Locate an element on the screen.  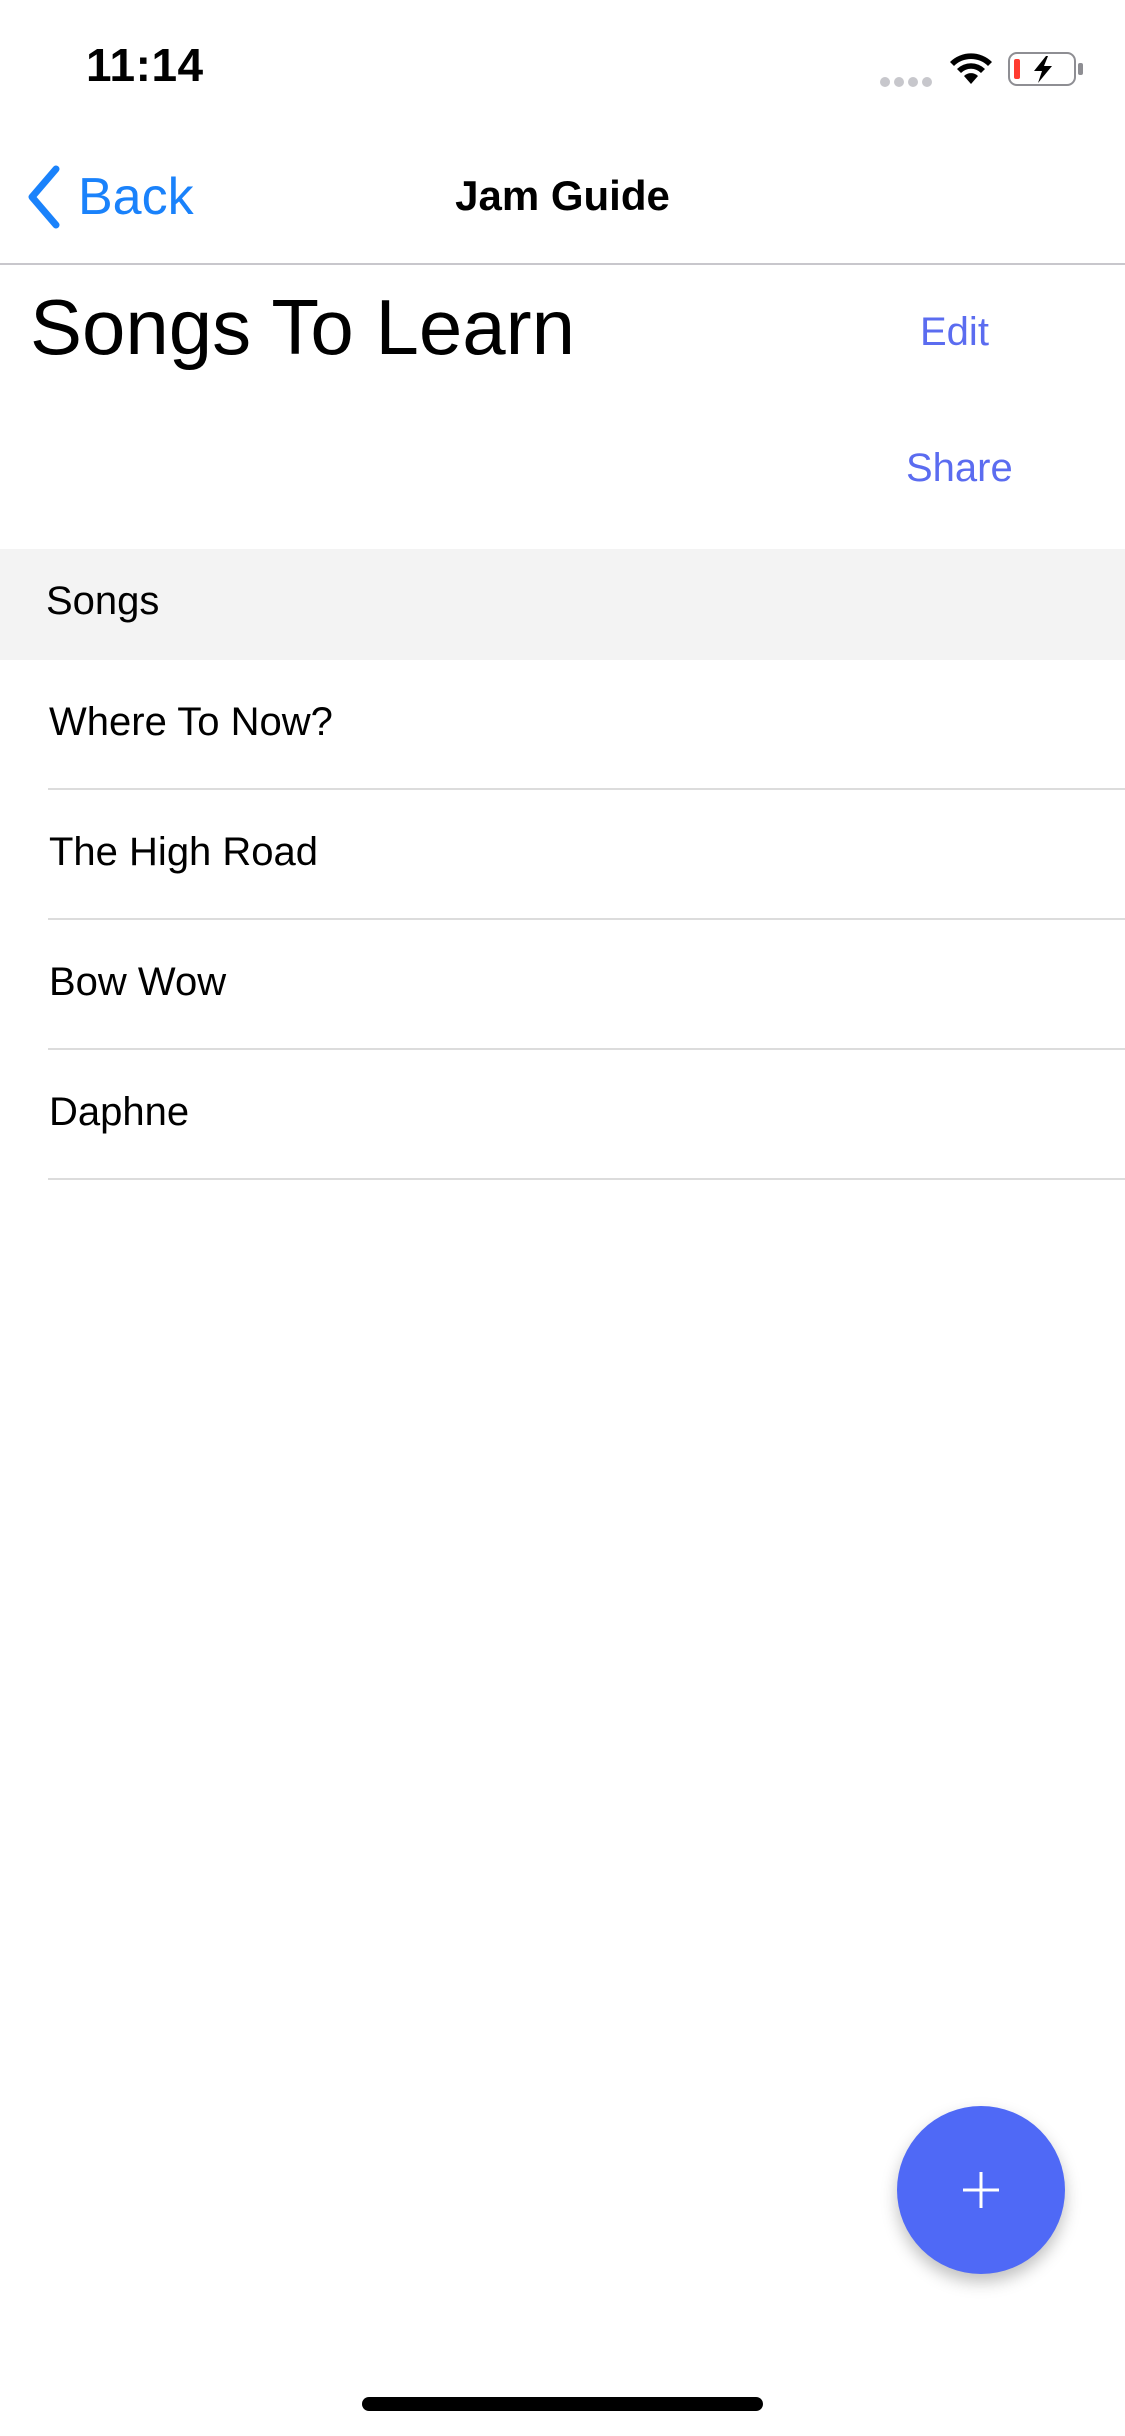
list-item: Where To Now? is located at coordinates (562, 725).